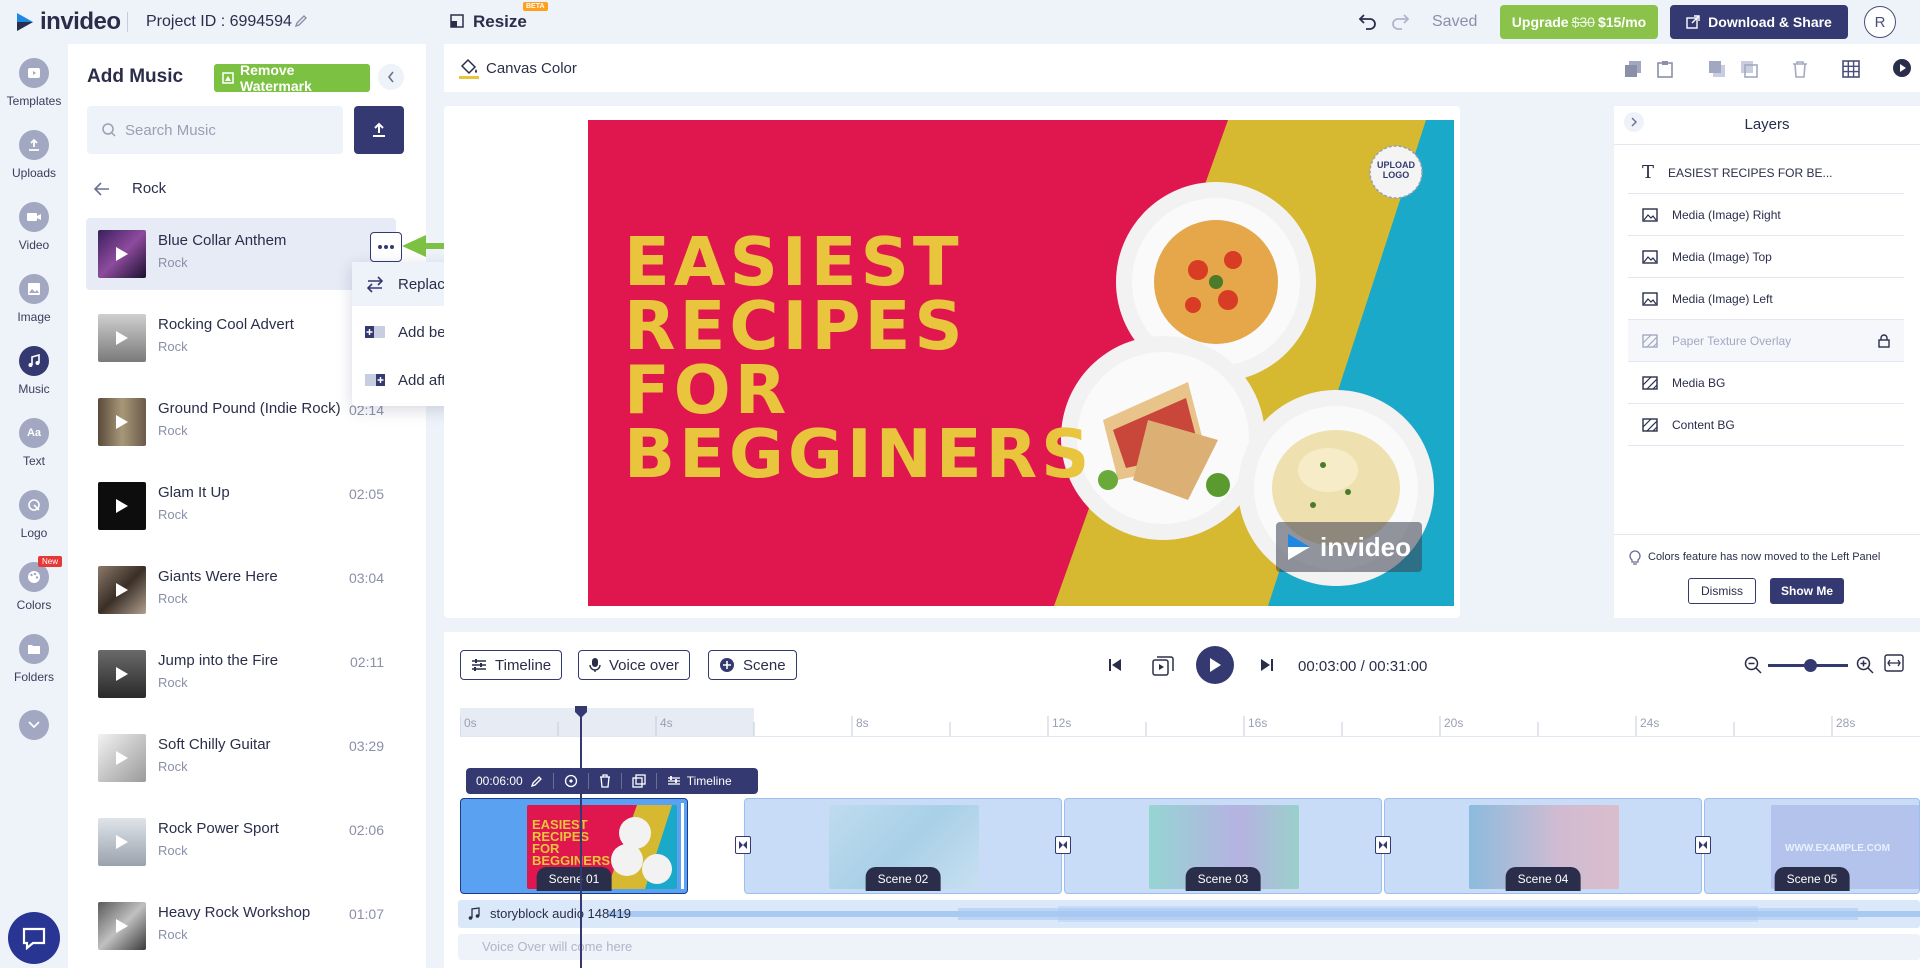 The image size is (1920, 968). What do you see at coordinates (858, 358) in the screenshot?
I see `canvas-headline: EASIEST RECIPES FOR BEGGINERS` at bounding box center [858, 358].